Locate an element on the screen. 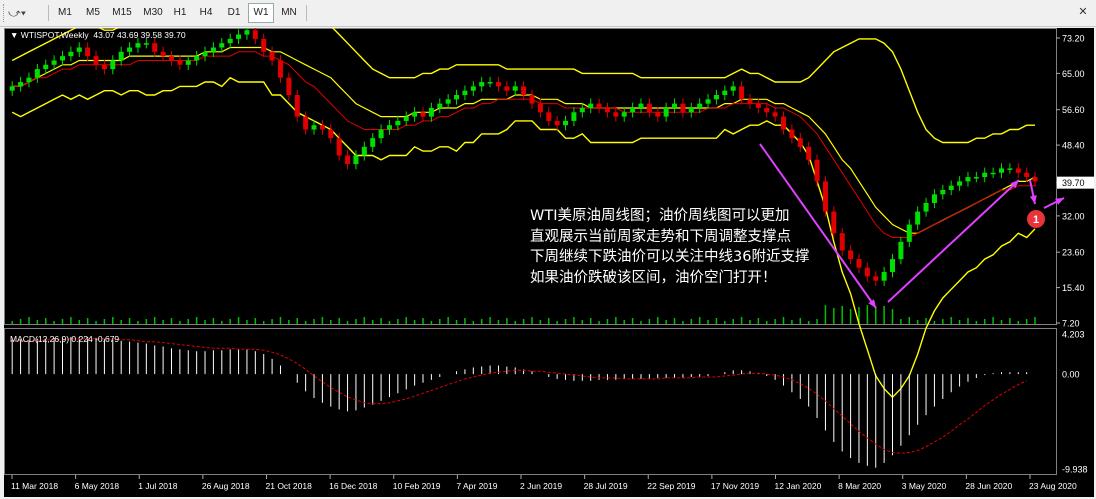  macd-header: MACD(12,26,9) 0.224 -0.679 is located at coordinates (65, 339).